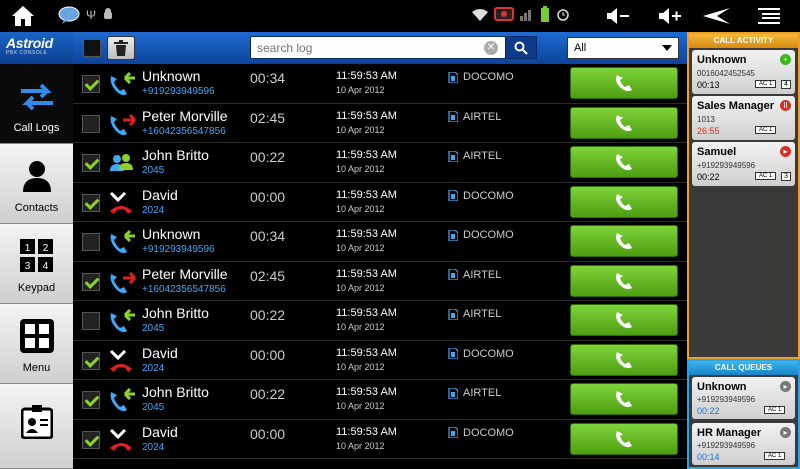  I want to click on signal-icon, so click(527, 16).